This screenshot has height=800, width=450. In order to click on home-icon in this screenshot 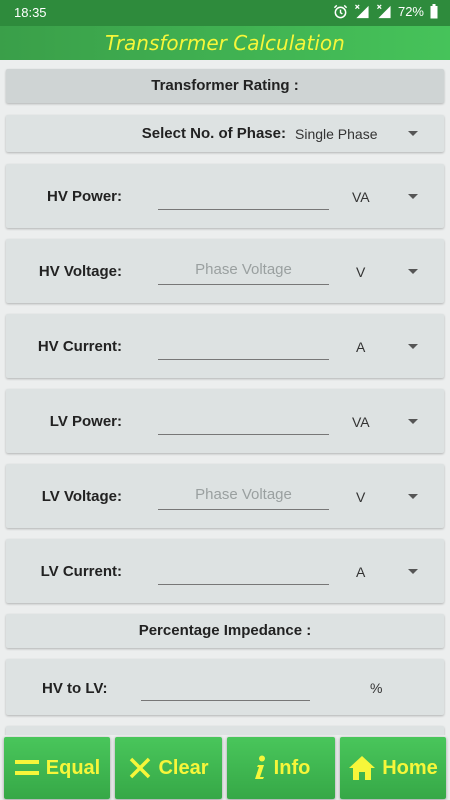, I will do `click(362, 768)`.